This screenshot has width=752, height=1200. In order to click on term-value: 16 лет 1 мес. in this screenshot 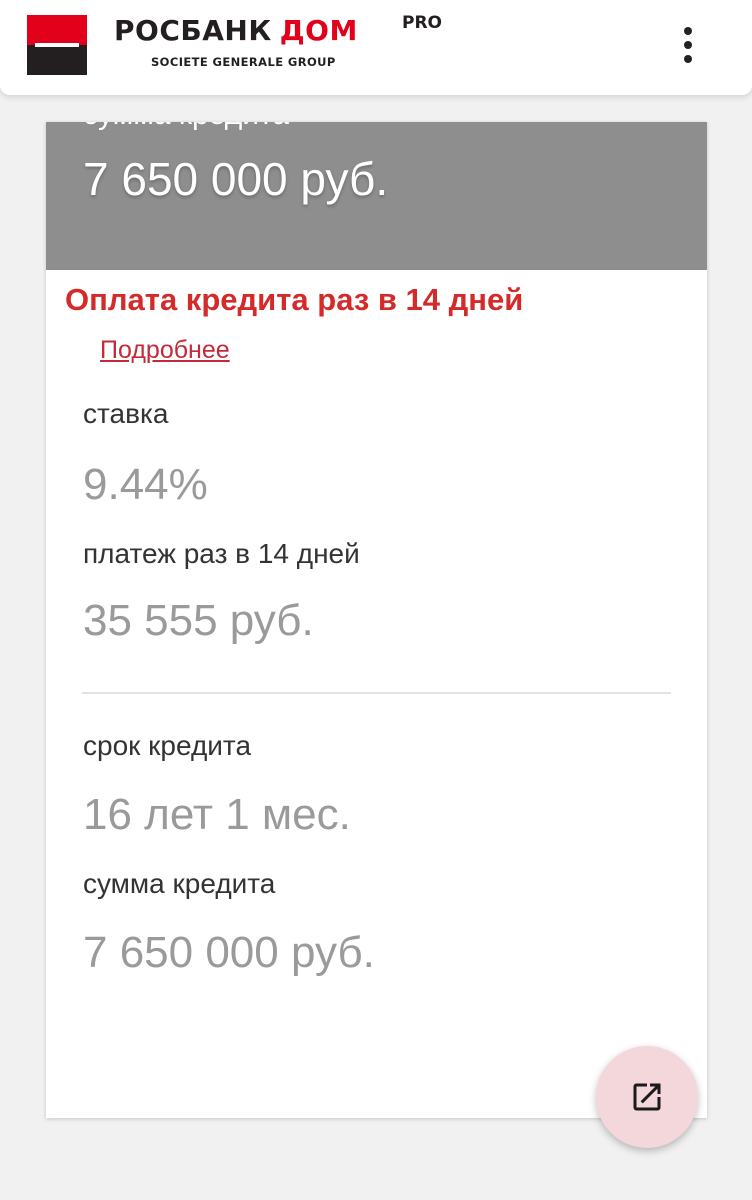, I will do `click(217, 814)`.